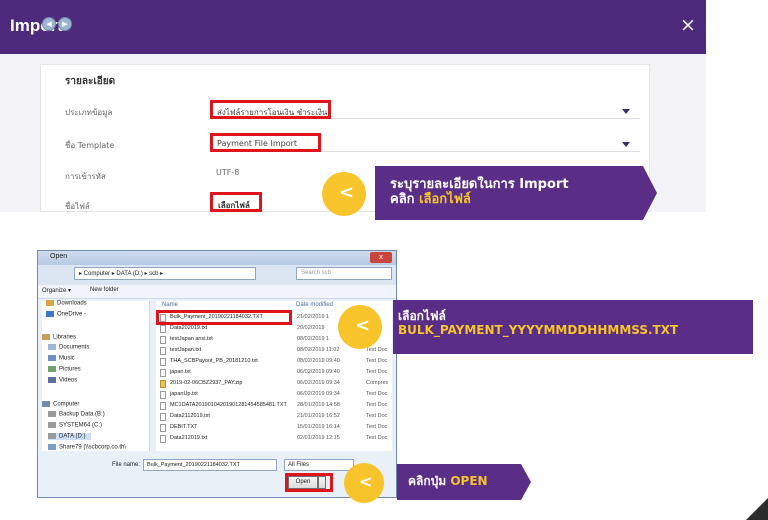 This screenshot has height=520, width=768. What do you see at coordinates (270, 109) in the screenshot?
I see `data-type-highlight` at bounding box center [270, 109].